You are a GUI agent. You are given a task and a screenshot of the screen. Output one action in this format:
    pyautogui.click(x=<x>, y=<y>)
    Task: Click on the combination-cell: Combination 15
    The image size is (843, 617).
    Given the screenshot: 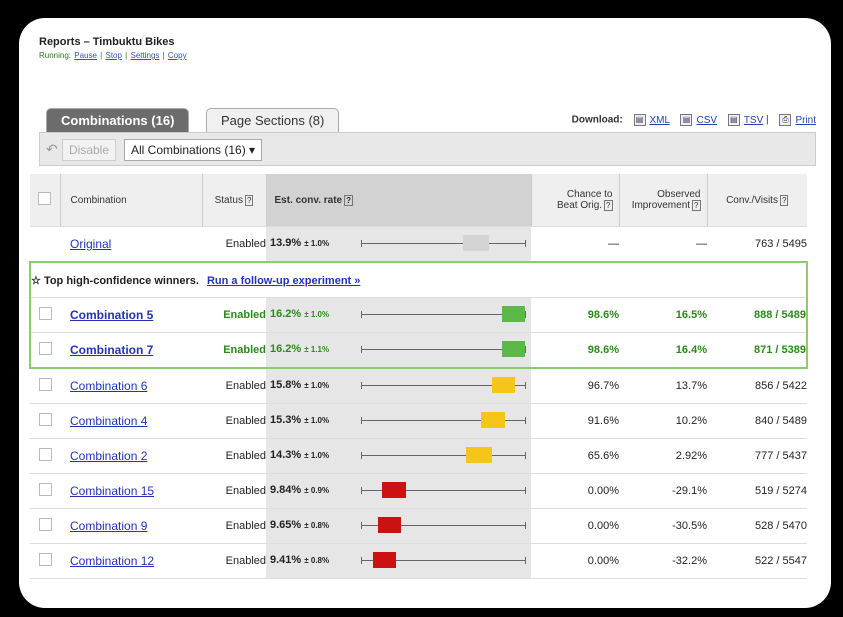 What is the action you would take?
    pyautogui.click(x=131, y=491)
    